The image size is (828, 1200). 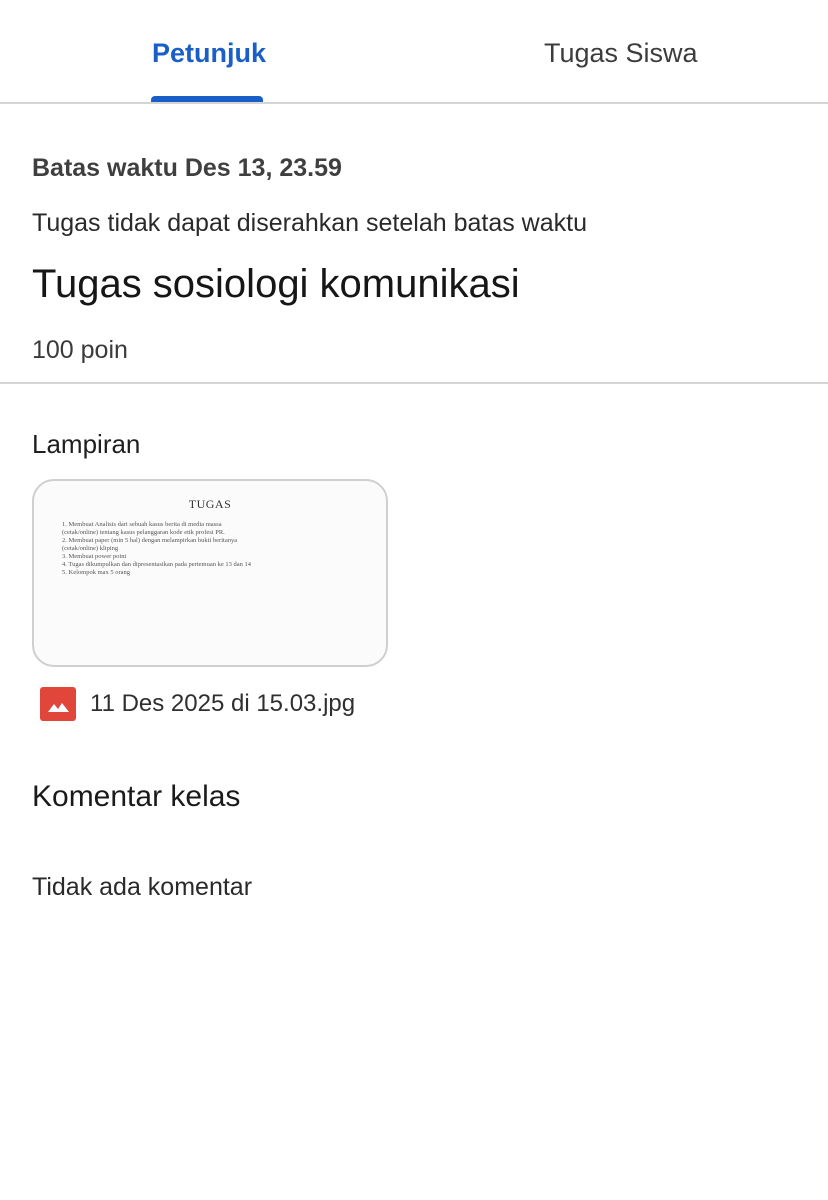 What do you see at coordinates (276, 284) in the screenshot?
I see `assignment-title: Tugas sosiologi komunikasi` at bounding box center [276, 284].